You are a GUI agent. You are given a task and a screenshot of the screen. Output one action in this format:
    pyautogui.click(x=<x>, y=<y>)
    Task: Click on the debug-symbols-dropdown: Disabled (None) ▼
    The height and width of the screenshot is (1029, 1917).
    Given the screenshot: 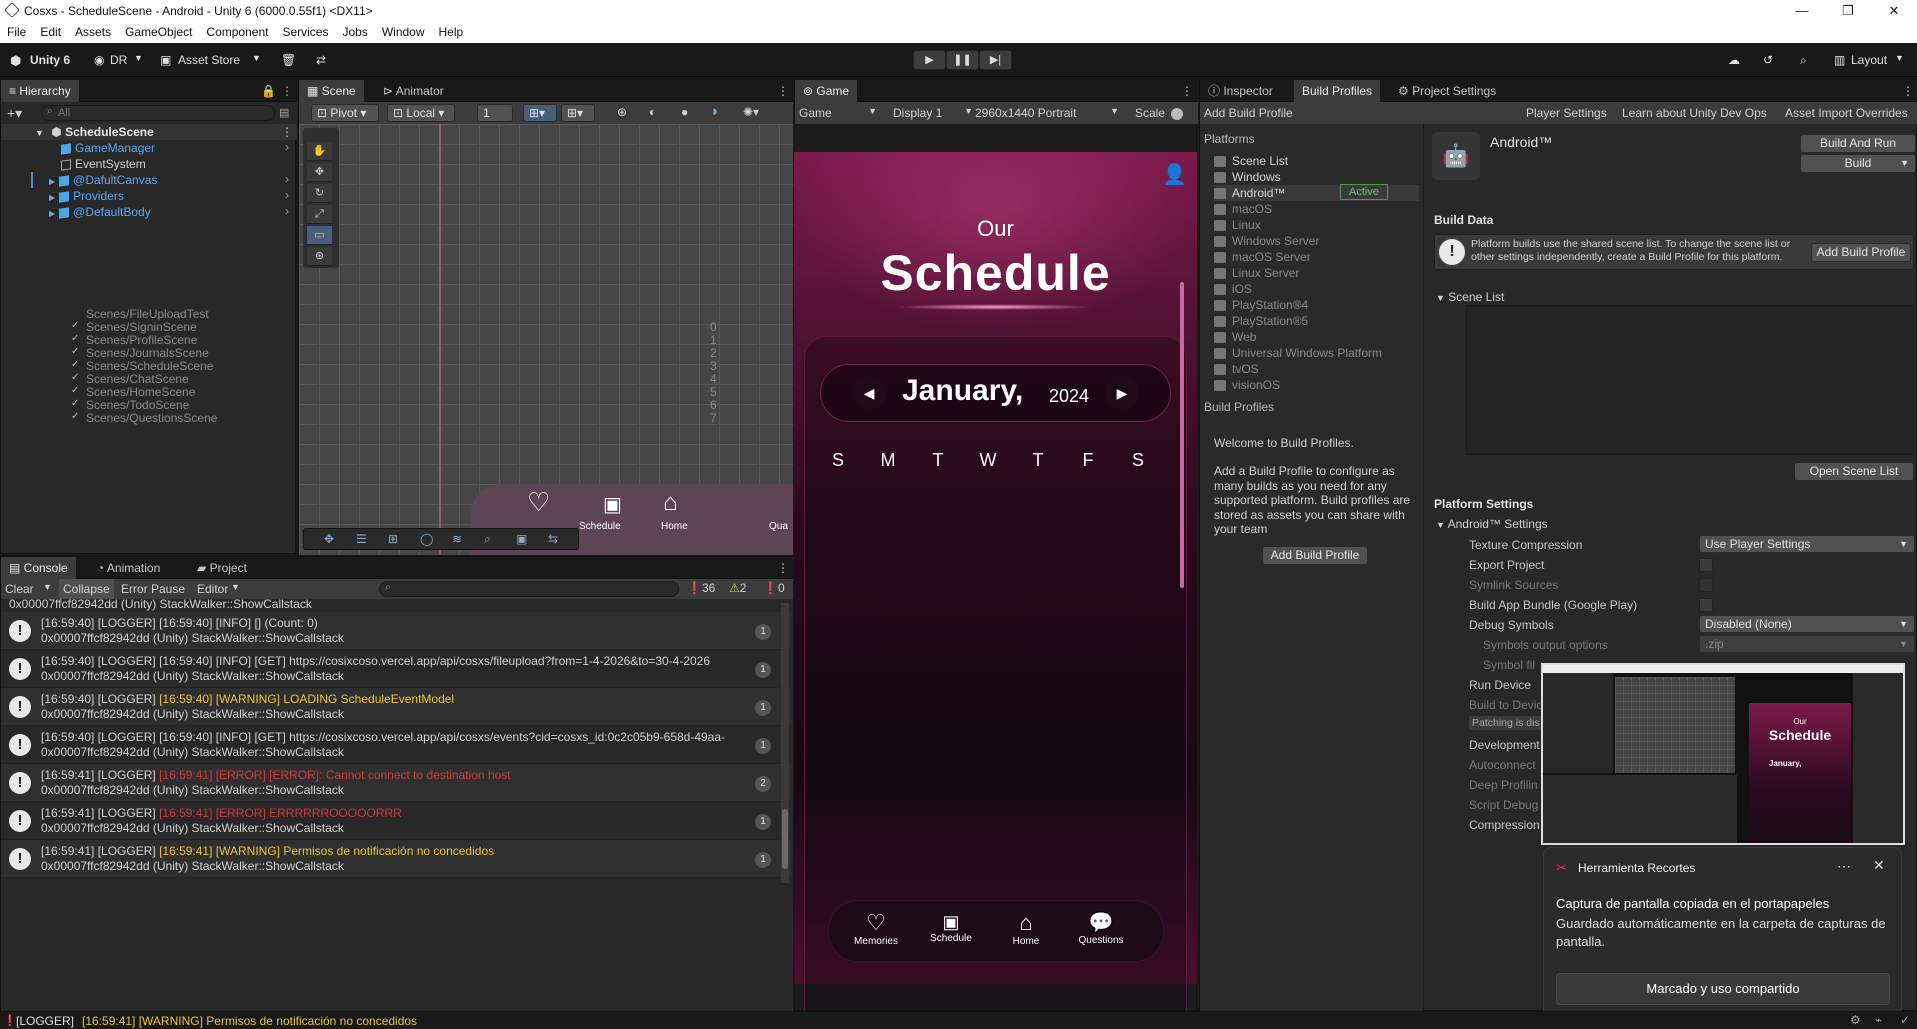 What is the action you would take?
    pyautogui.click(x=1807, y=624)
    